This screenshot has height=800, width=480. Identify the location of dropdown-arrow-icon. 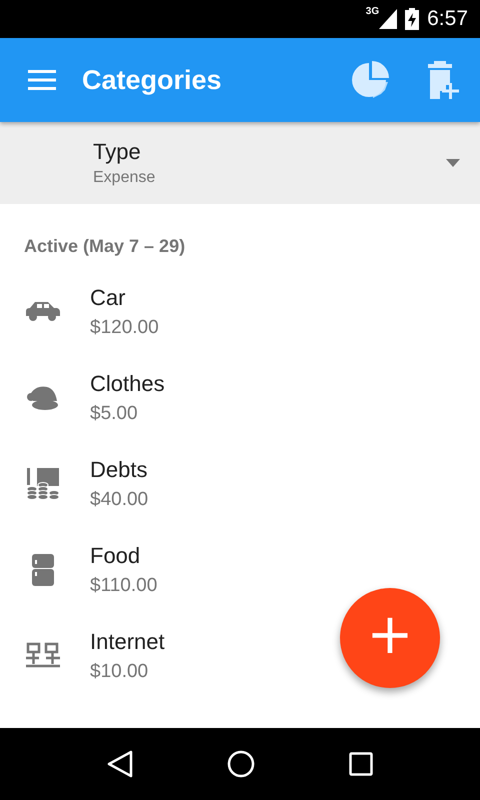
(453, 163).